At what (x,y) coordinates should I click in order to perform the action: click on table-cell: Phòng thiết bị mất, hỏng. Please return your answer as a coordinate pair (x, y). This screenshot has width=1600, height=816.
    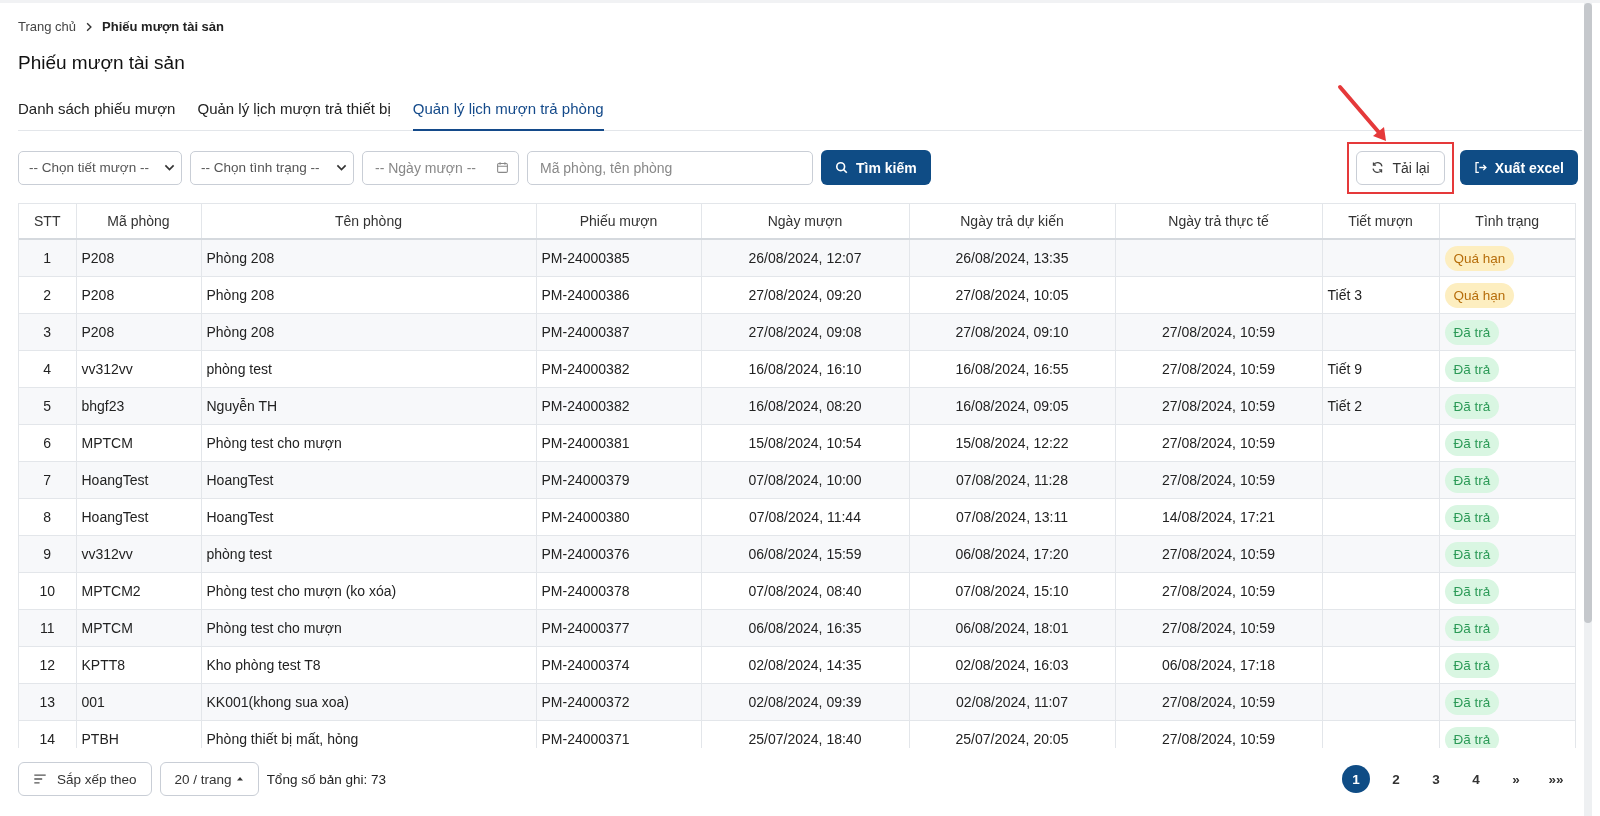
    Looking at the image, I should click on (368, 734).